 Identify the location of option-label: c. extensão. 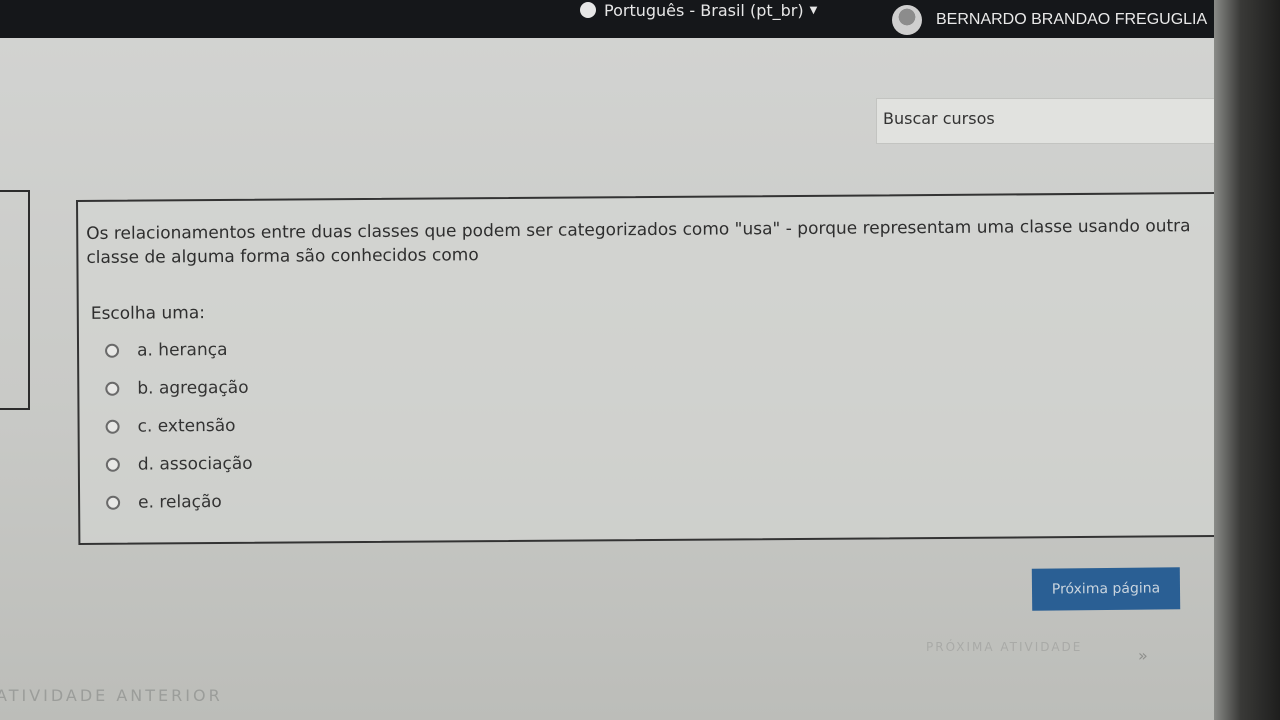
(186, 426).